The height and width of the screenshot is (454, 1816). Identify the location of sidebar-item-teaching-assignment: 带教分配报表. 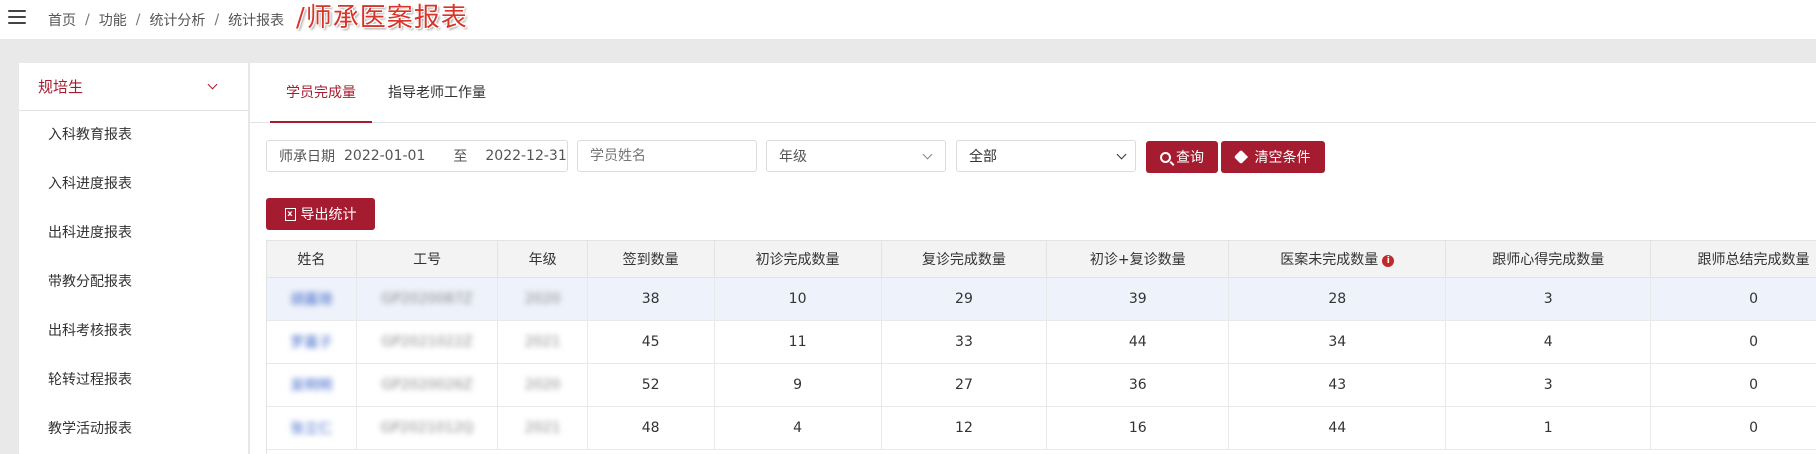
(133, 282).